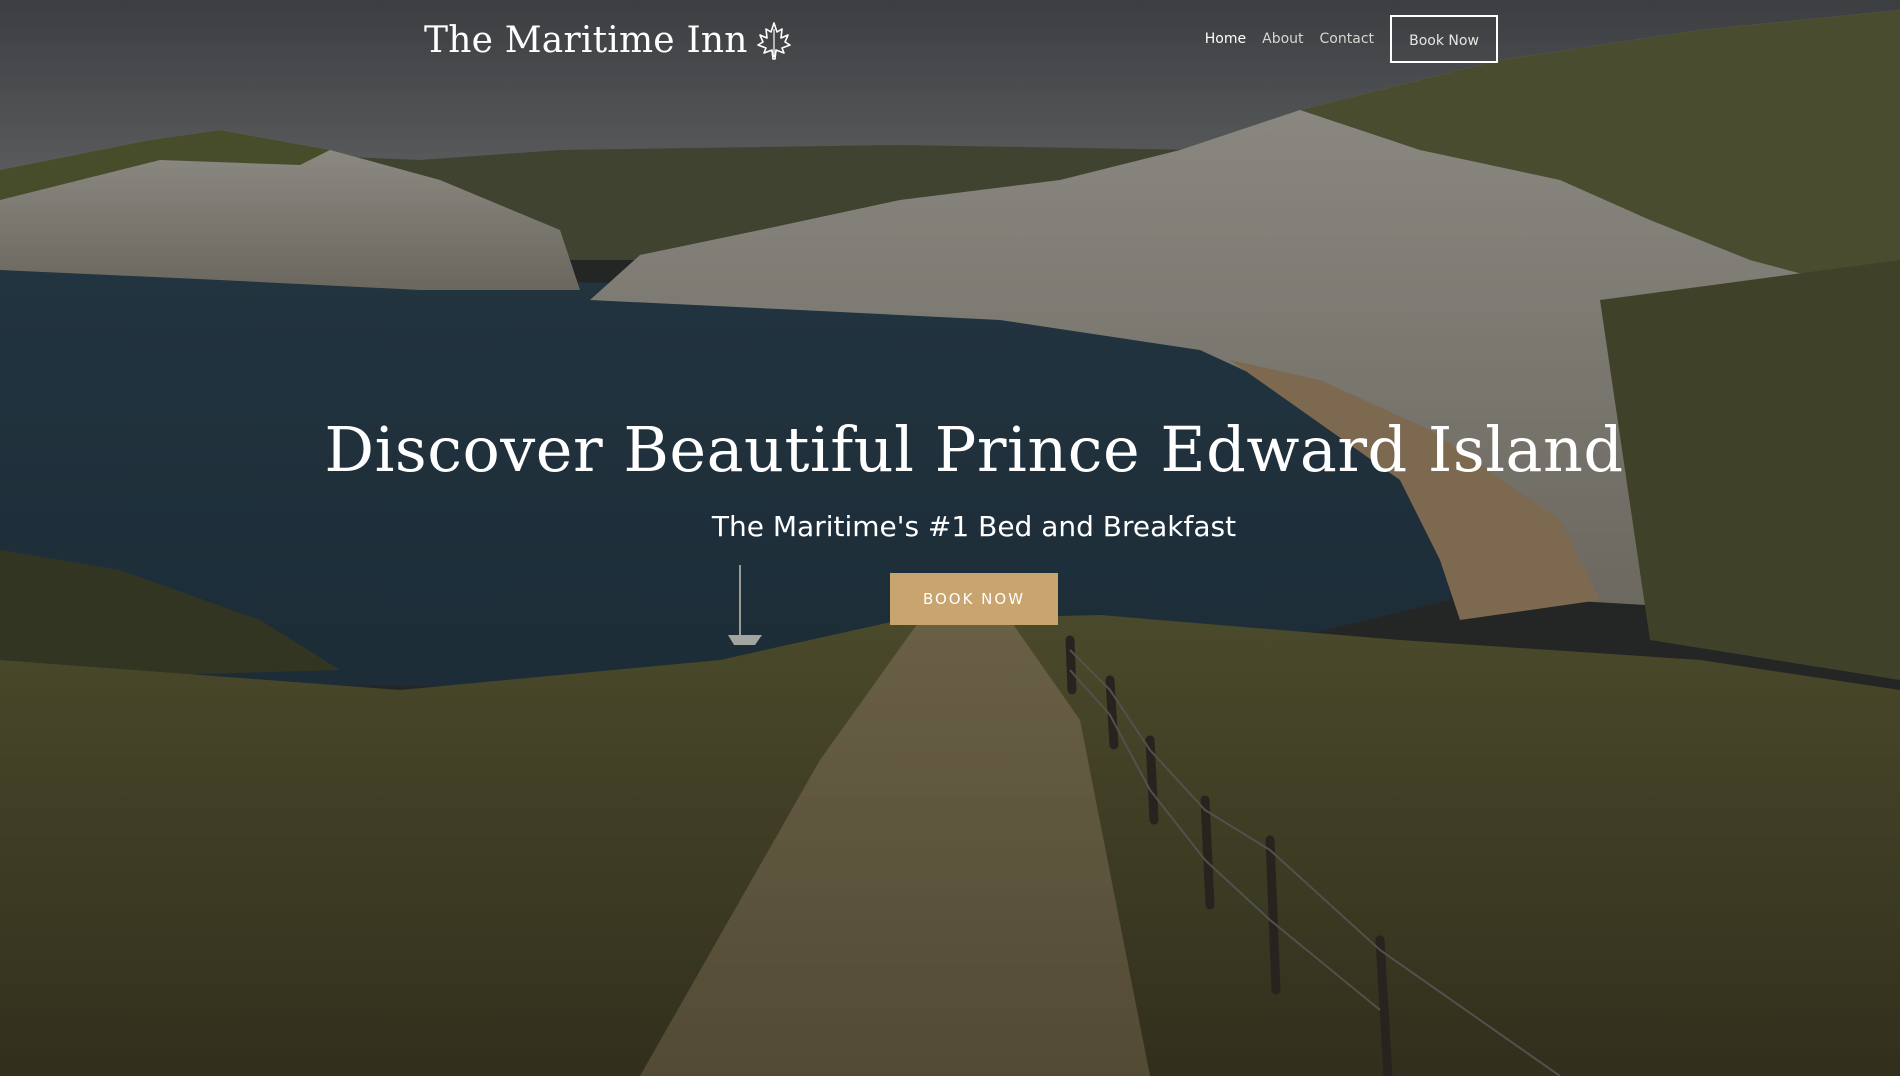 This screenshot has width=1900, height=1076. Describe the element at coordinates (974, 449) in the screenshot. I see `hero-headline: Discover Beautiful Prince Edward Island` at that location.